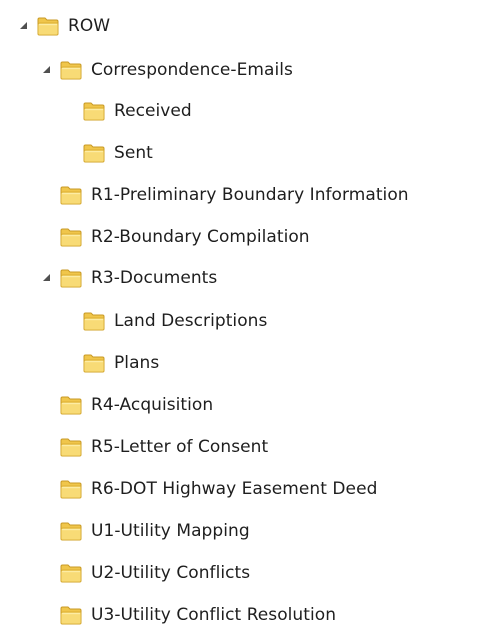  I want to click on tree-item-r5: R5-Letter of Consent, so click(154, 447).